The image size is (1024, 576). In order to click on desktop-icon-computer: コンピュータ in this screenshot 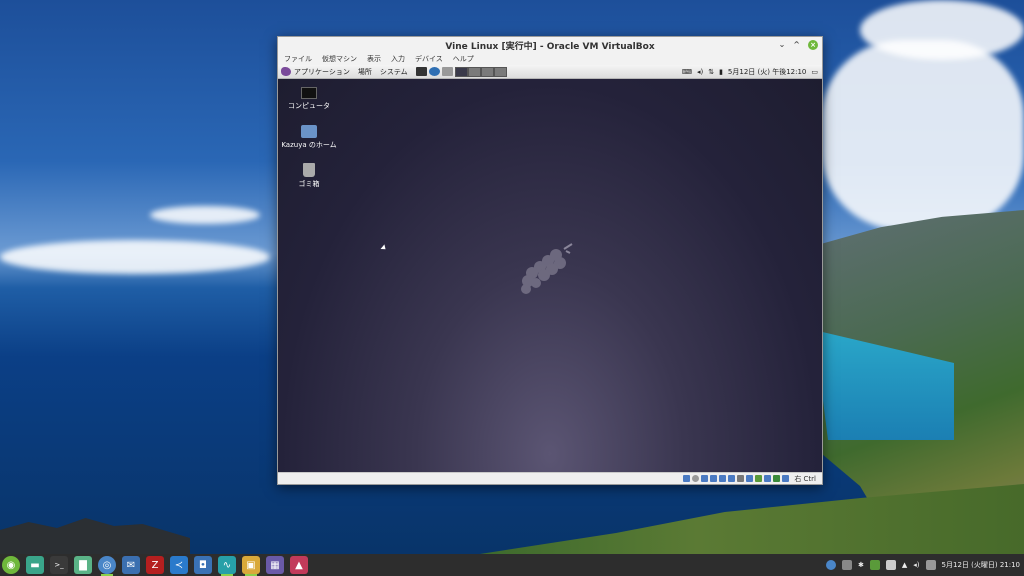, I will do `click(309, 99)`.